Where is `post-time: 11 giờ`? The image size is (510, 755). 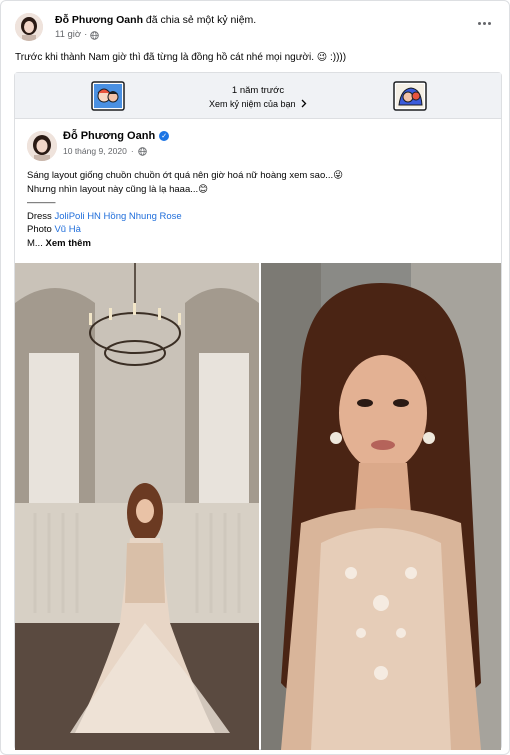 post-time: 11 giờ is located at coordinates (68, 35).